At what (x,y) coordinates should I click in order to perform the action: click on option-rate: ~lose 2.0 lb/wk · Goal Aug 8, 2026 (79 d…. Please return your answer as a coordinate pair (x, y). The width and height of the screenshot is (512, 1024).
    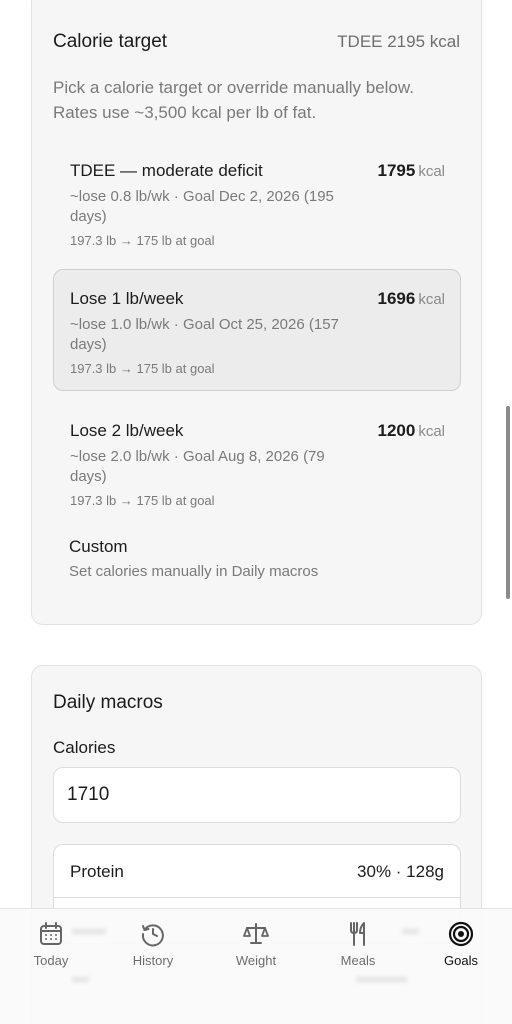
    Looking at the image, I should click on (197, 466).